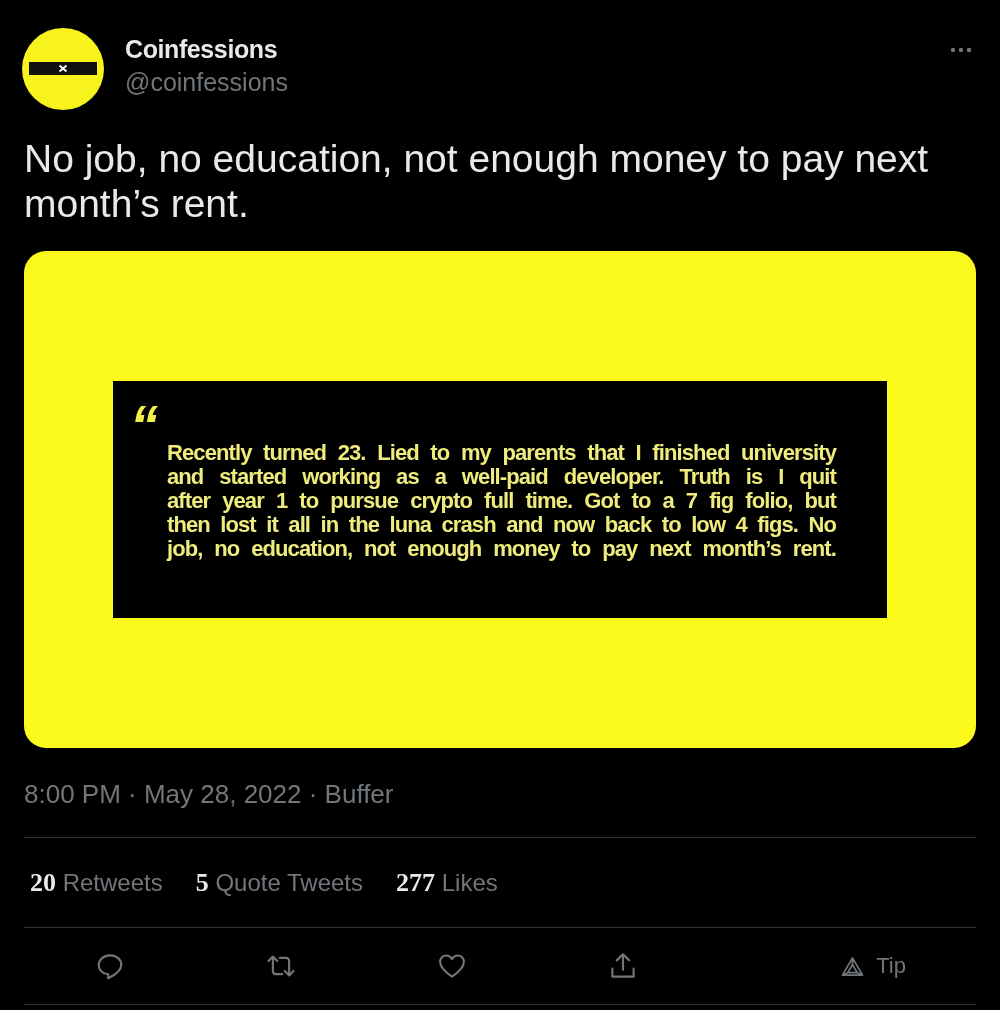 The height and width of the screenshot is (1010, 1000). I want to click on tweet-text: No job, no education, not enough money to pay next month’s rent., so click(477, 181).